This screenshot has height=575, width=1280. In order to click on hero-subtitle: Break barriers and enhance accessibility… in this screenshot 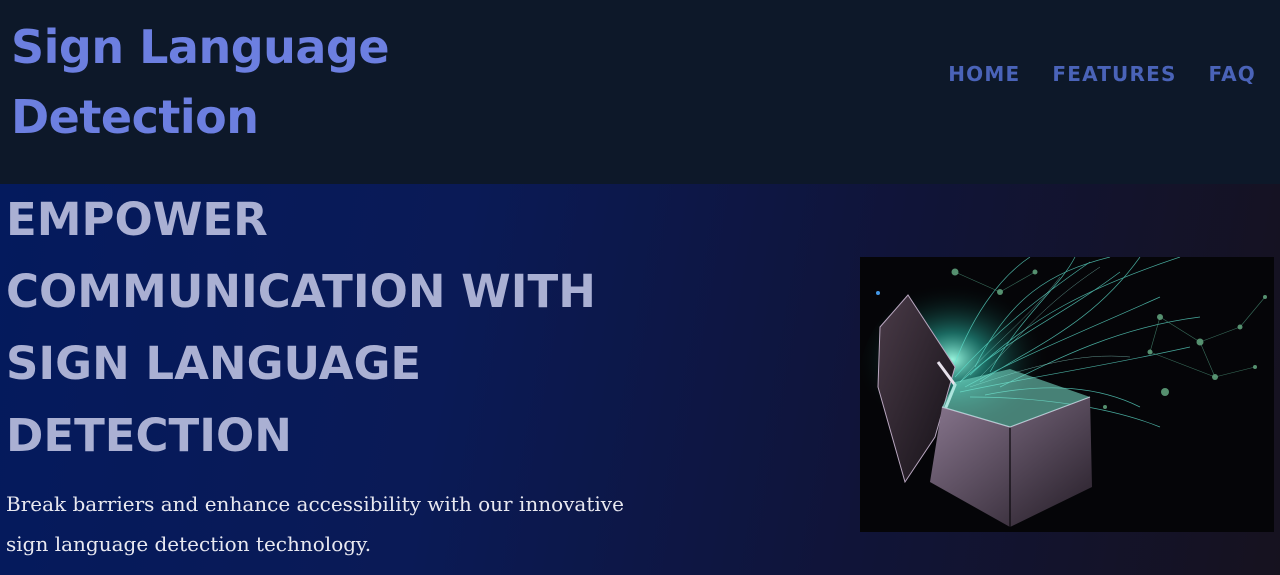, I will do `click(315, 524)`.